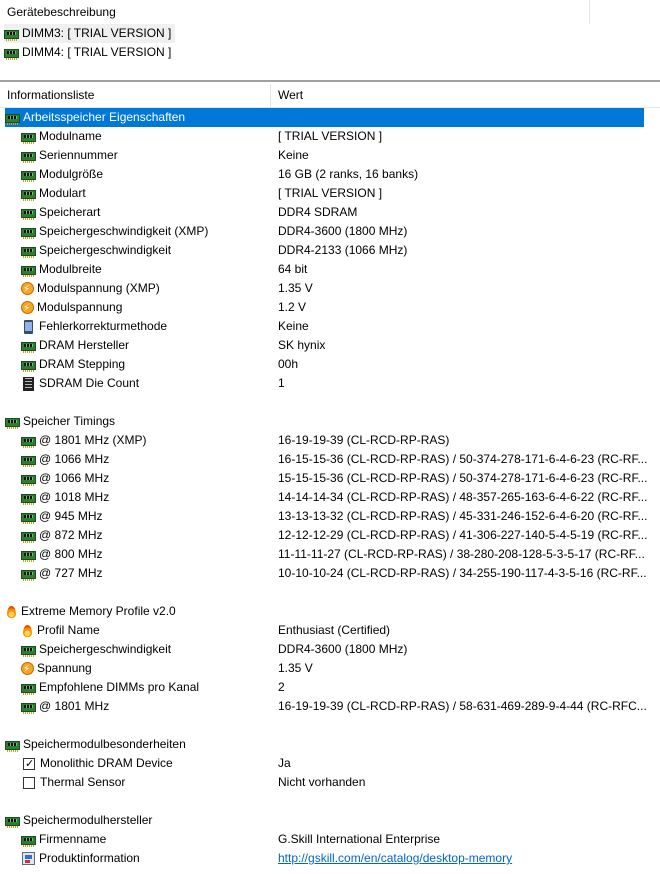 This screenshot has height=874, width=660. Describe the element at coordinates (330, 782) in the screenshot. I see `list-item: Thermal Sensor Nicht vorhanden` at that location.